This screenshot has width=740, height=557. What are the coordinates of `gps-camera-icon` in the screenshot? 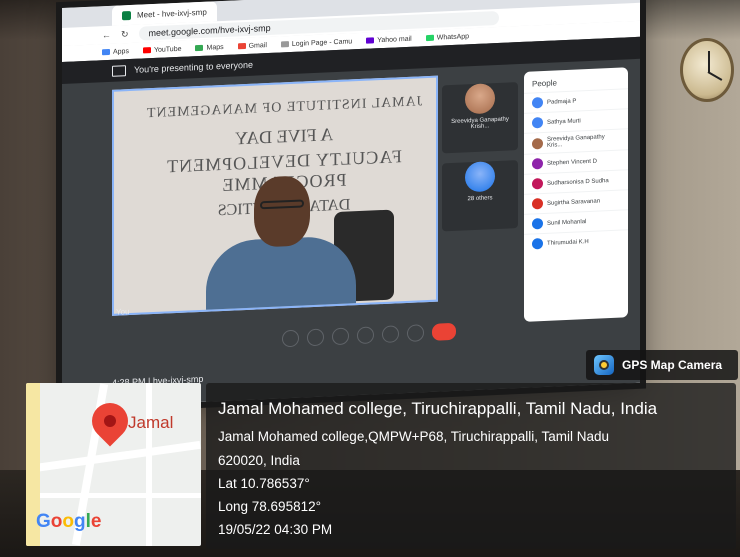 It's located at (604, 365).